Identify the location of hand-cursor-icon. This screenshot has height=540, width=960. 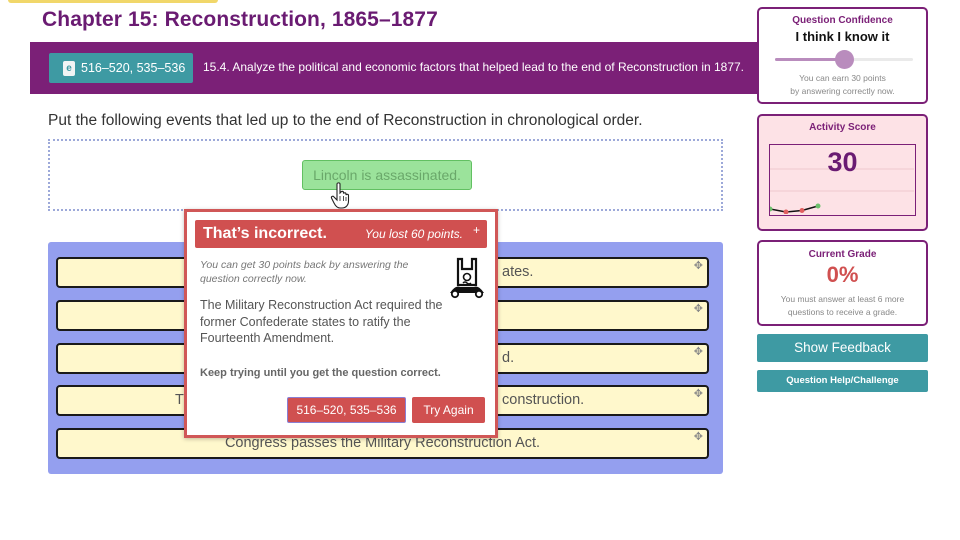
(340, 195).